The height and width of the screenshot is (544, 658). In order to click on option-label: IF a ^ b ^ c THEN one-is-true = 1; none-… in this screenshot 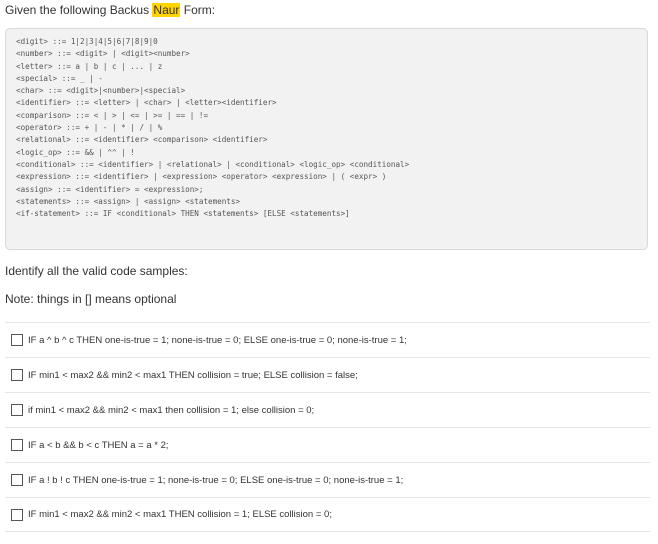, I will do `click(217, 340)`.